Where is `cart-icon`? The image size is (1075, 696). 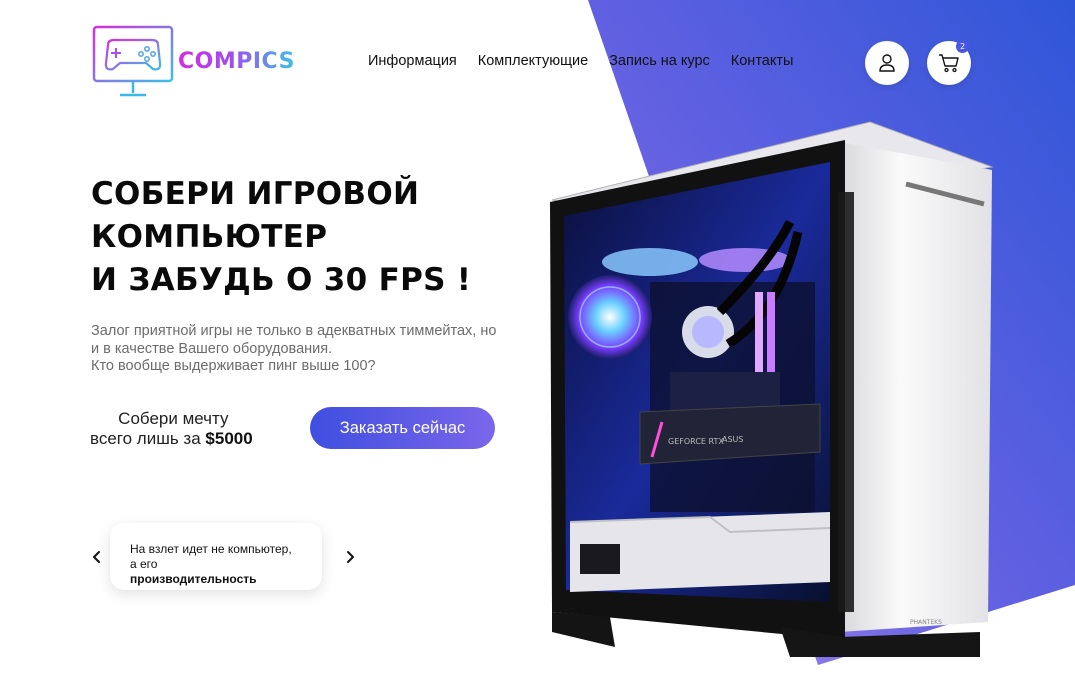 cart-icon is located at coordinates (949, 63).